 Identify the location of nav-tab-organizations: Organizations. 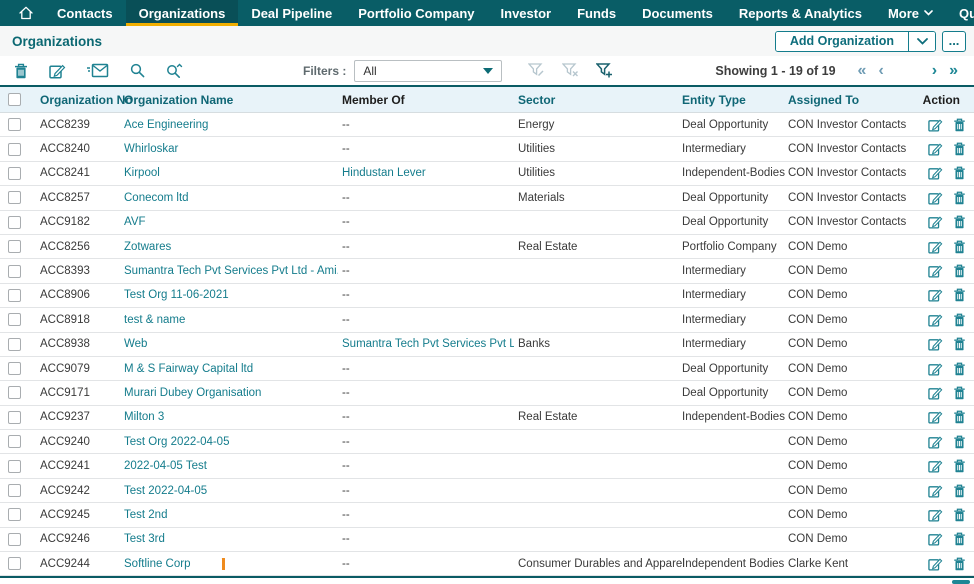
(182, 13).